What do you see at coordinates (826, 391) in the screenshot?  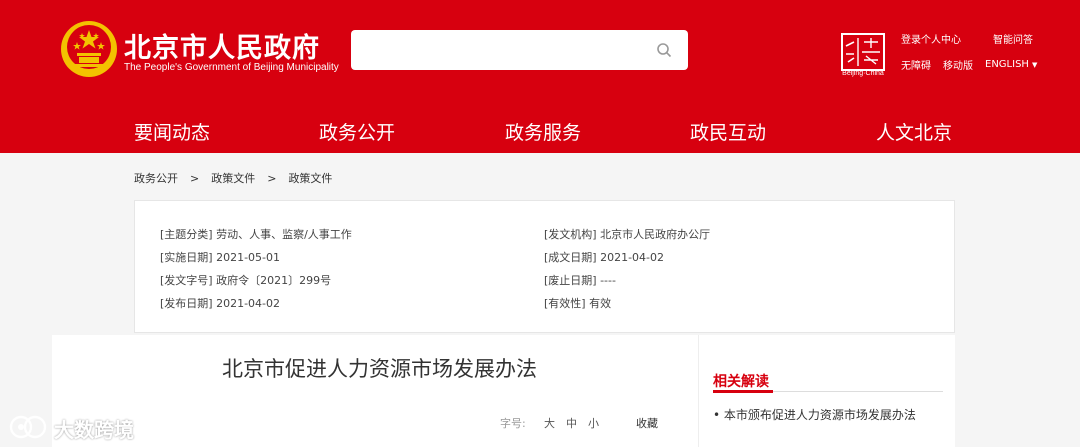 I see `related-interpretation-panel: 相关解读 • 本市颁布促进人力资源市场发展办法` at bounding box center [826, 391].